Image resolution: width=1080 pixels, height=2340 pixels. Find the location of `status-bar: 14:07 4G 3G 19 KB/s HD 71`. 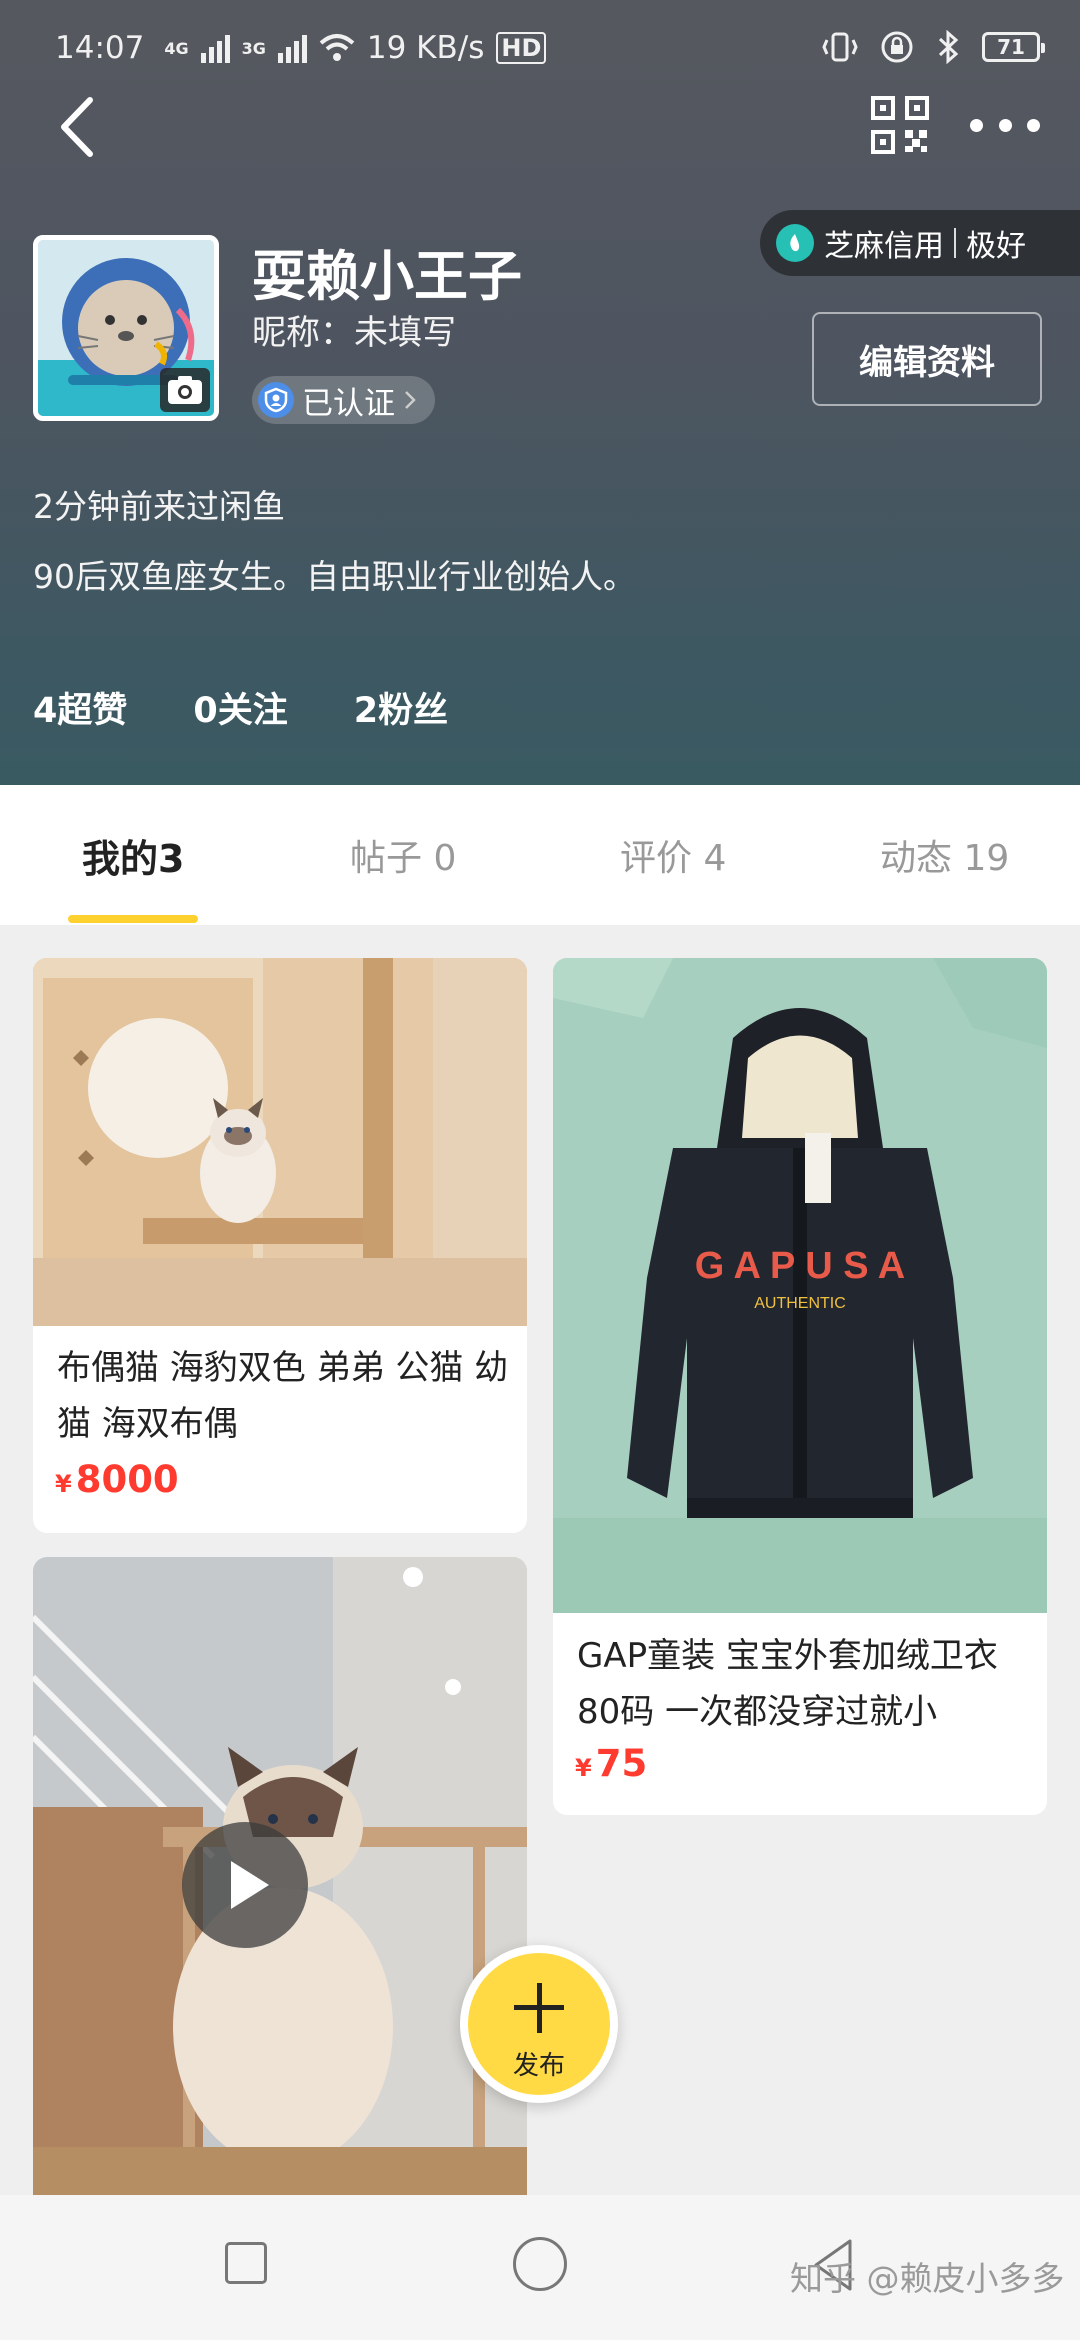

status-bar: 14:07 4G 3G 19 KB/s HD 71 is located at coordinates (540, 55).